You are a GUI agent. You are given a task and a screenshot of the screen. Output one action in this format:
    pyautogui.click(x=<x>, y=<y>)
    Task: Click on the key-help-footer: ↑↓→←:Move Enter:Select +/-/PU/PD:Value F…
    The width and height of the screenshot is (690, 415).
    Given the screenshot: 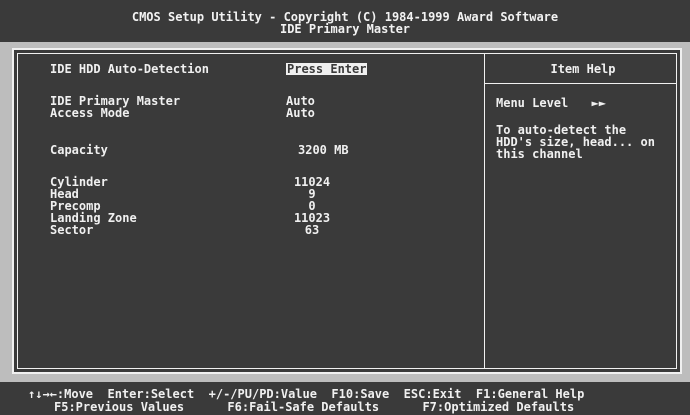 What is the action you would take?
    pyautogui.click(x=345, y=398)
    